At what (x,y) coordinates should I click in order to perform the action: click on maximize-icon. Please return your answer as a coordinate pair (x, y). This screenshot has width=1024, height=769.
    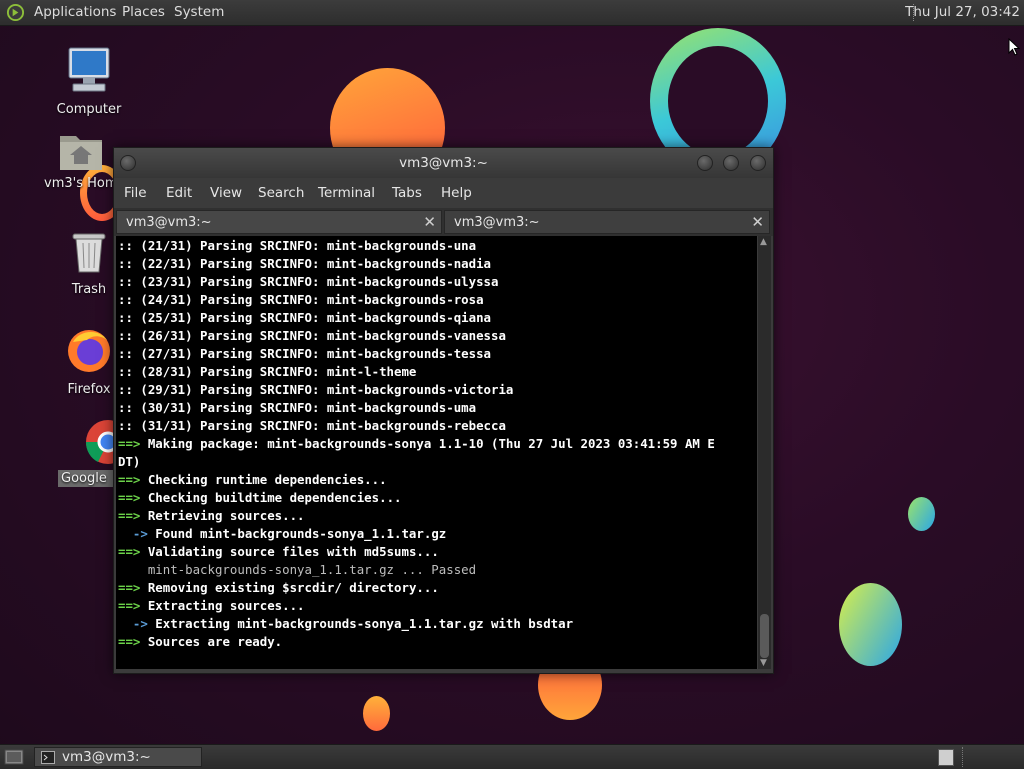
    Looking at the image, I should click on (731, 163).